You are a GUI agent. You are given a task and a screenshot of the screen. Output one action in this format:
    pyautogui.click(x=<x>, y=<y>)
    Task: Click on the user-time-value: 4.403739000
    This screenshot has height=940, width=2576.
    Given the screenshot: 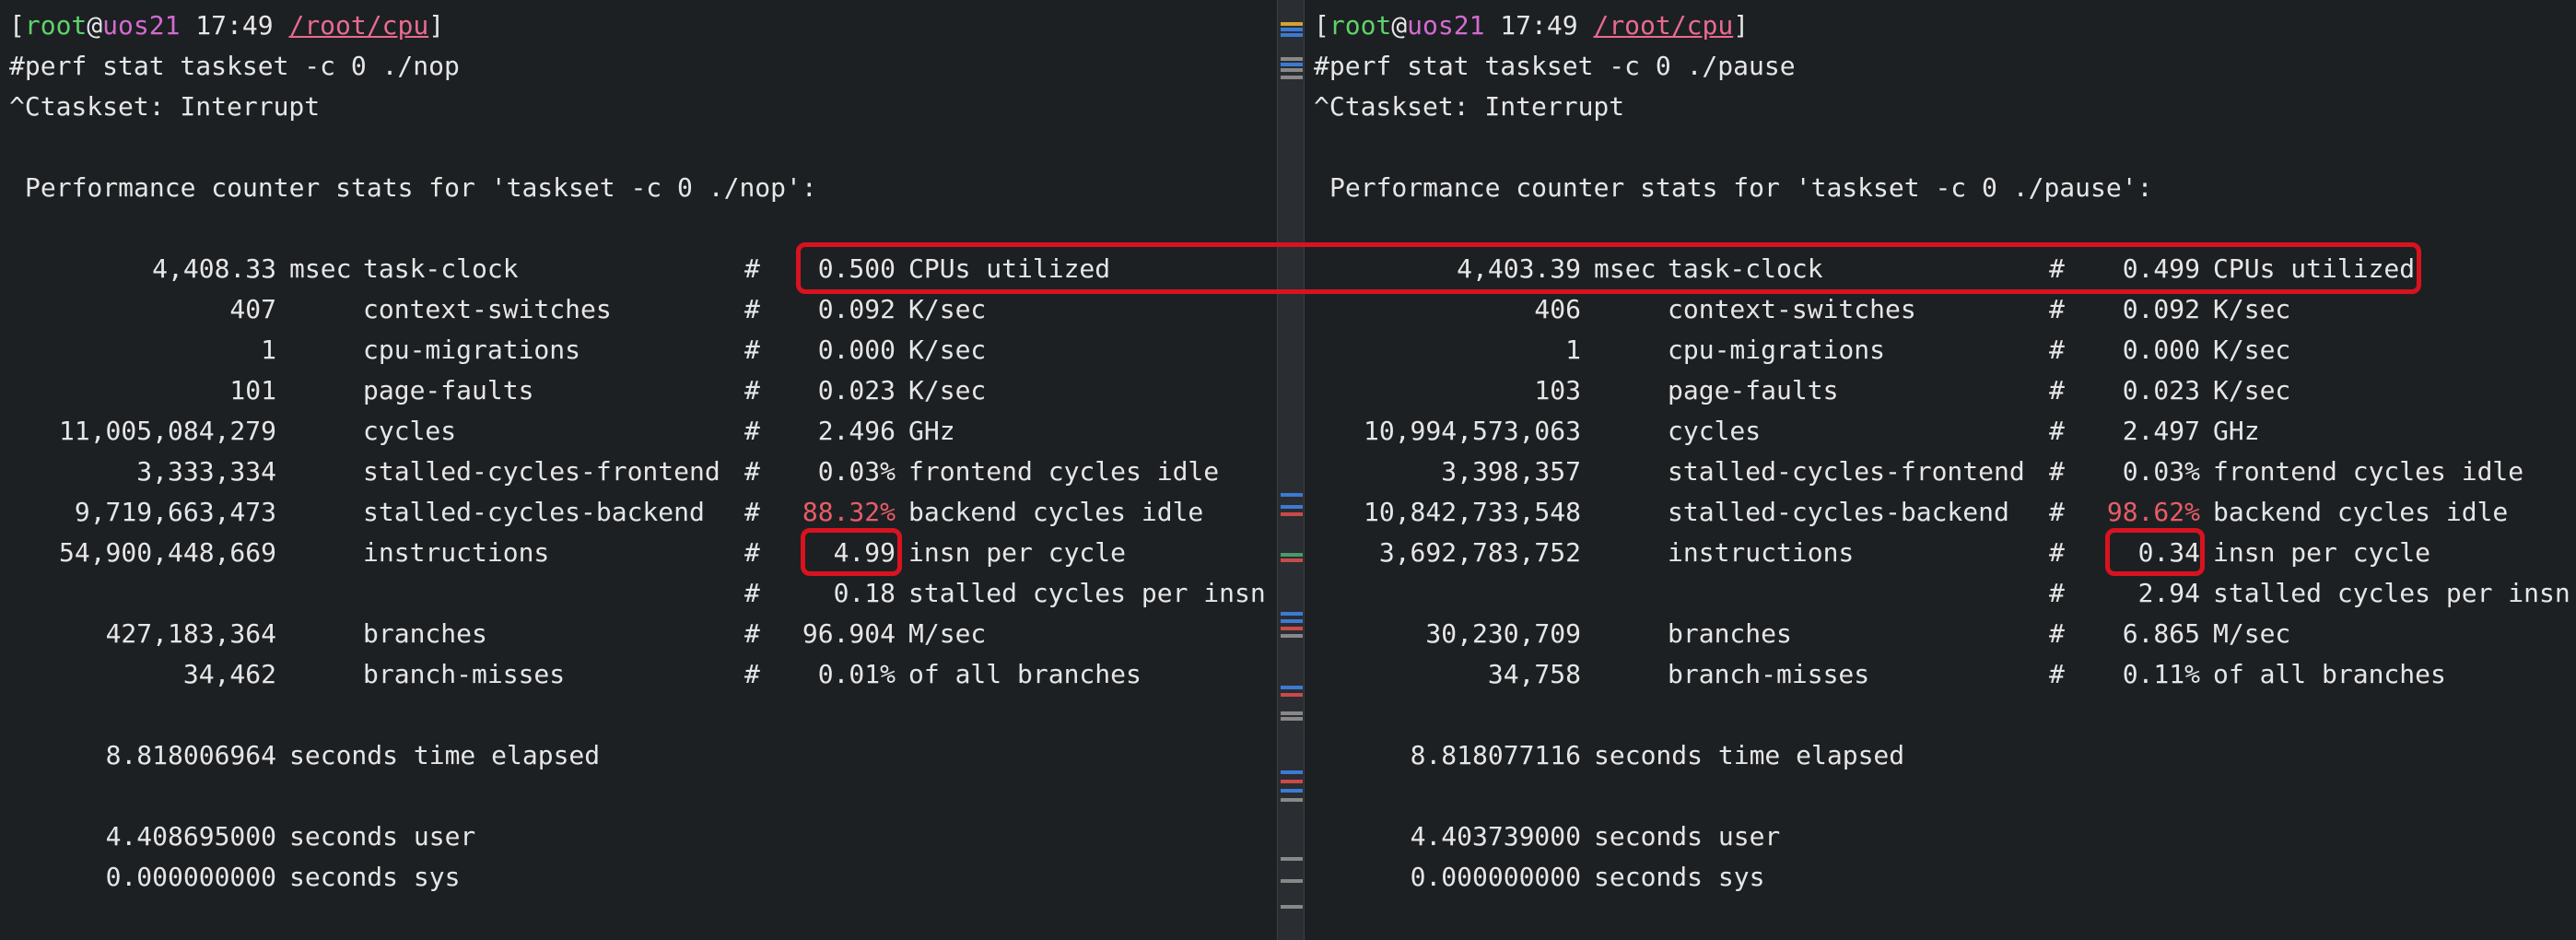 What is the action you would take?
    pyautogui.click(x=1495, y=836)
    